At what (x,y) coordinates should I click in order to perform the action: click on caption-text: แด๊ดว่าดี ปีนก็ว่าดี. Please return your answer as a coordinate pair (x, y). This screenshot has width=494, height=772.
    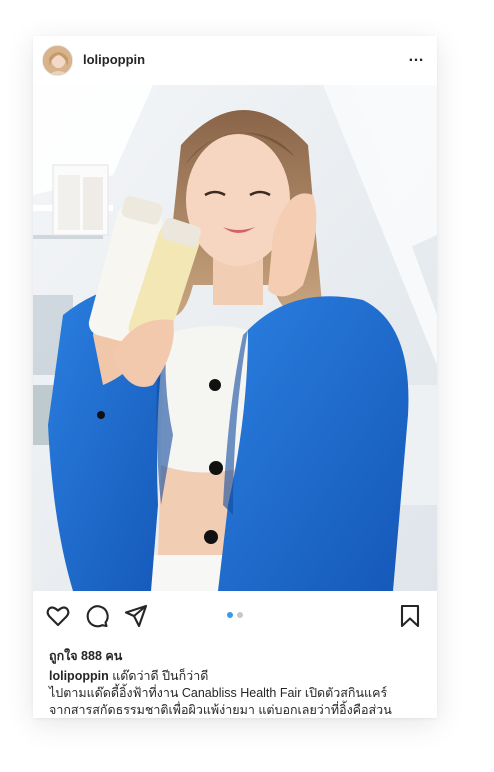
    Looking at the image, I should click on (160, 676).